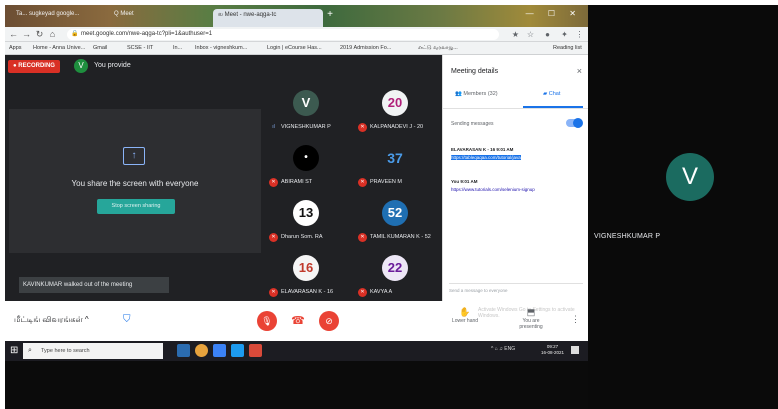  I want to click on taskbar-clock: 09:27 16-08-2021, so click(552, 350).